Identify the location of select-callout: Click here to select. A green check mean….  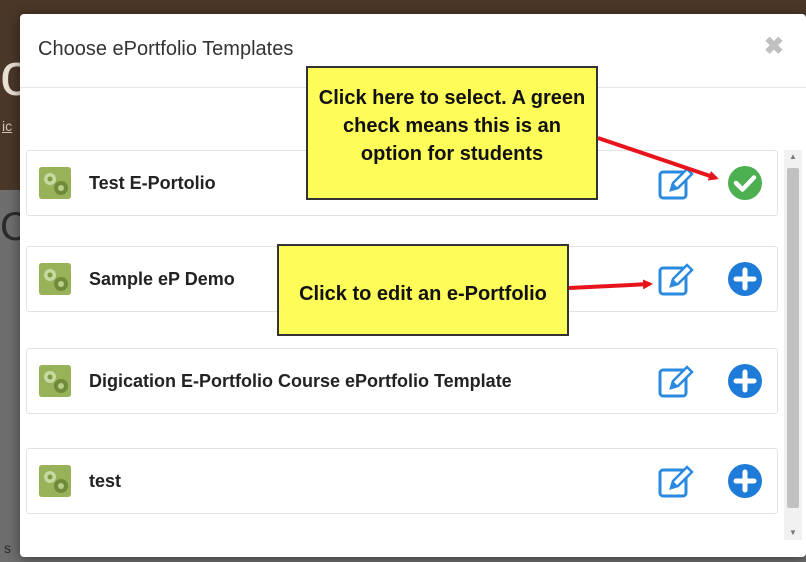
(452, 133).